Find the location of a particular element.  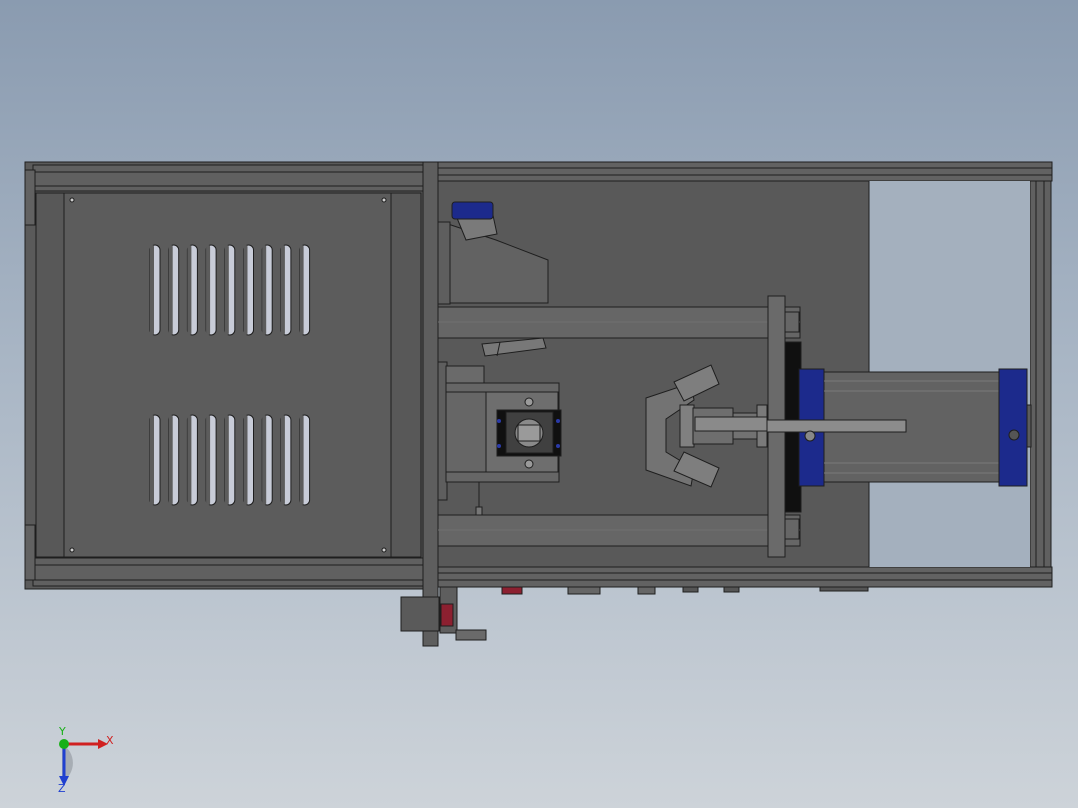

y-axis-icon is located at coordinates (64, 744).